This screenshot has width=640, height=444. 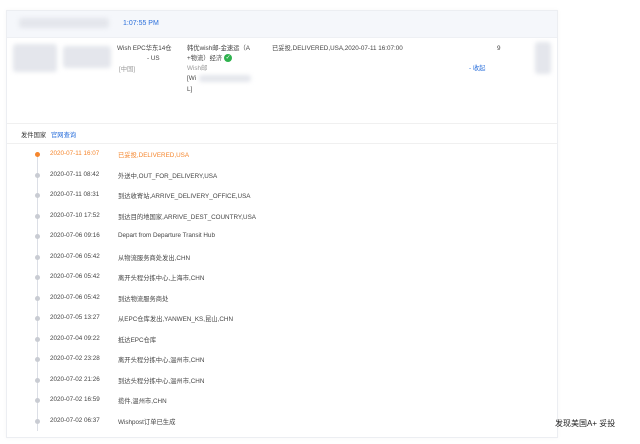 I want to click on service-bracket-open: [Wi, so click(x=192, y=78).